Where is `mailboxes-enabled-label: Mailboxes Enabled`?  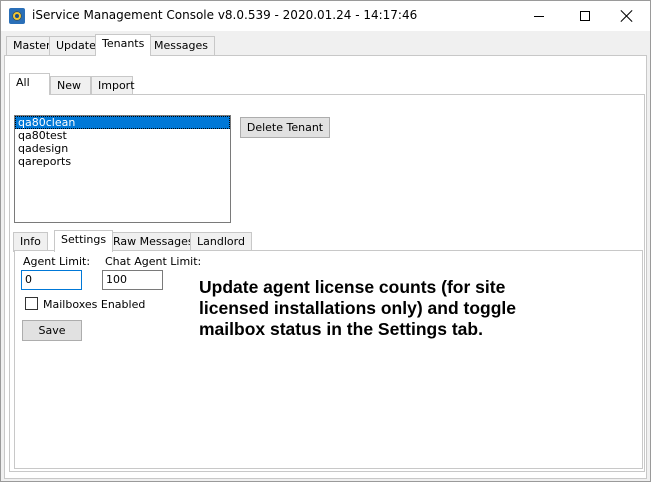
mailboxes-enabled-label: Mailboxes Enabled is located at coordinates (94, 304).